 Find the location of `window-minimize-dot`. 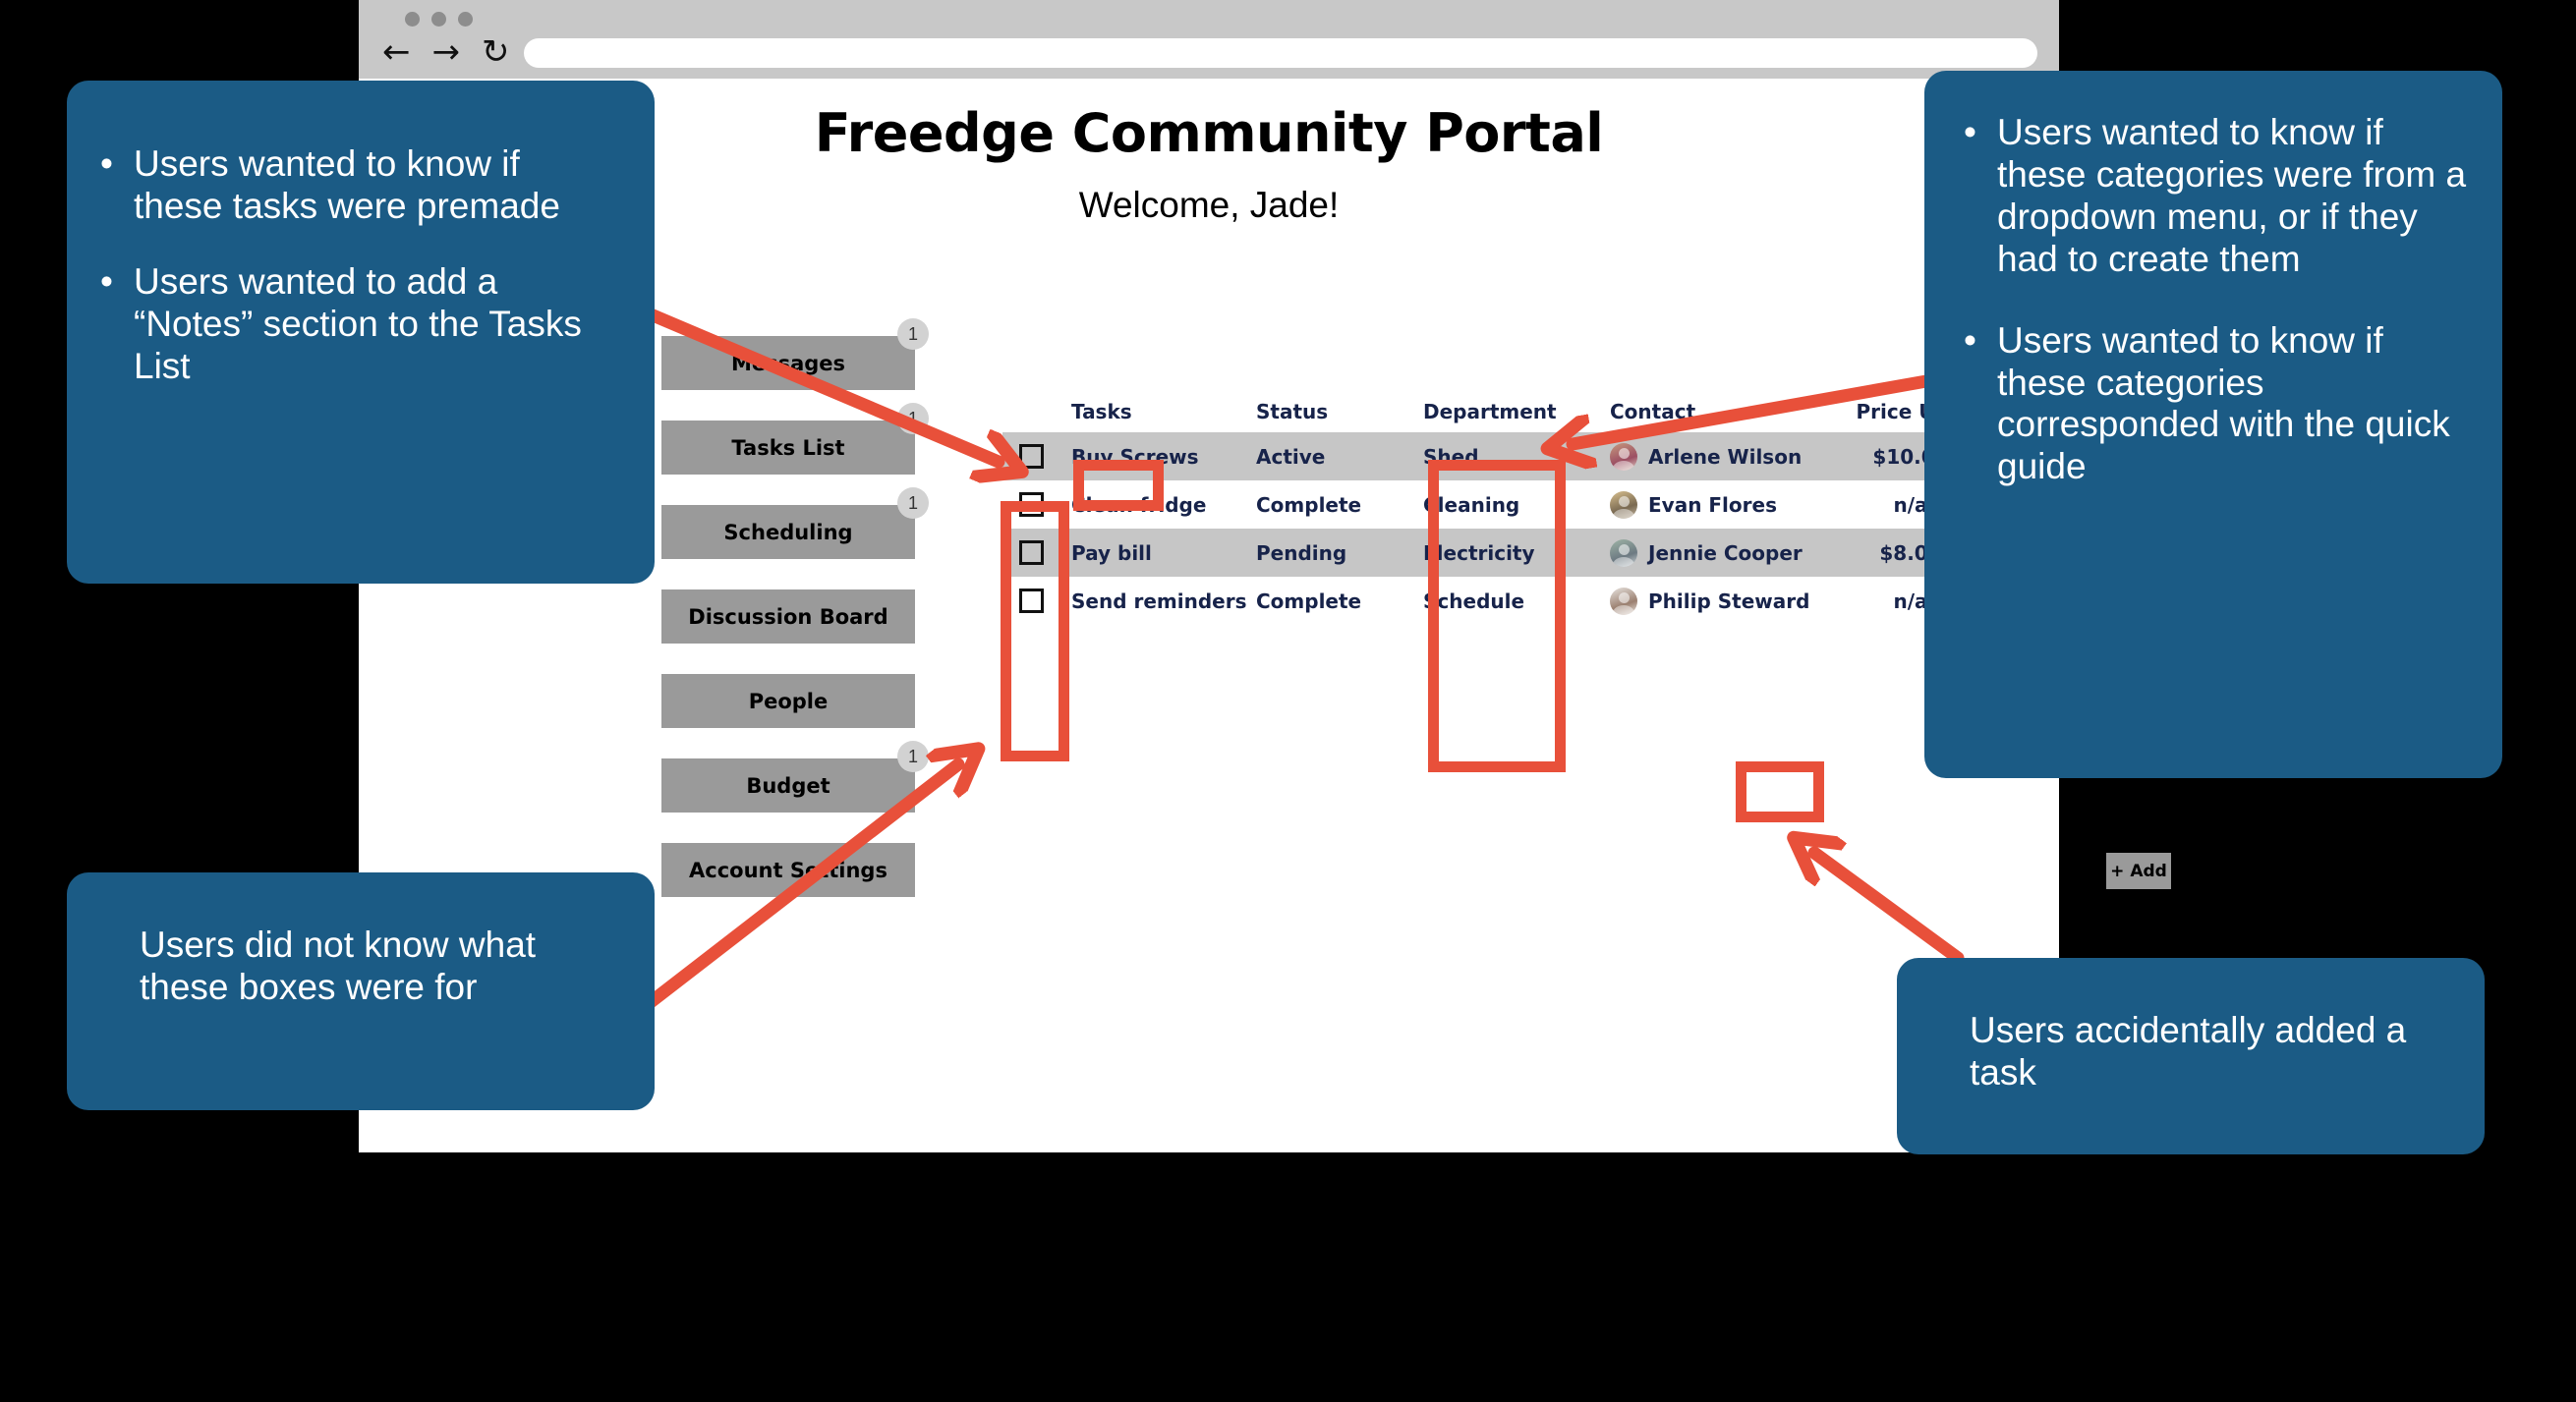

window-minimize-dot is located at coordinates (438, 19).